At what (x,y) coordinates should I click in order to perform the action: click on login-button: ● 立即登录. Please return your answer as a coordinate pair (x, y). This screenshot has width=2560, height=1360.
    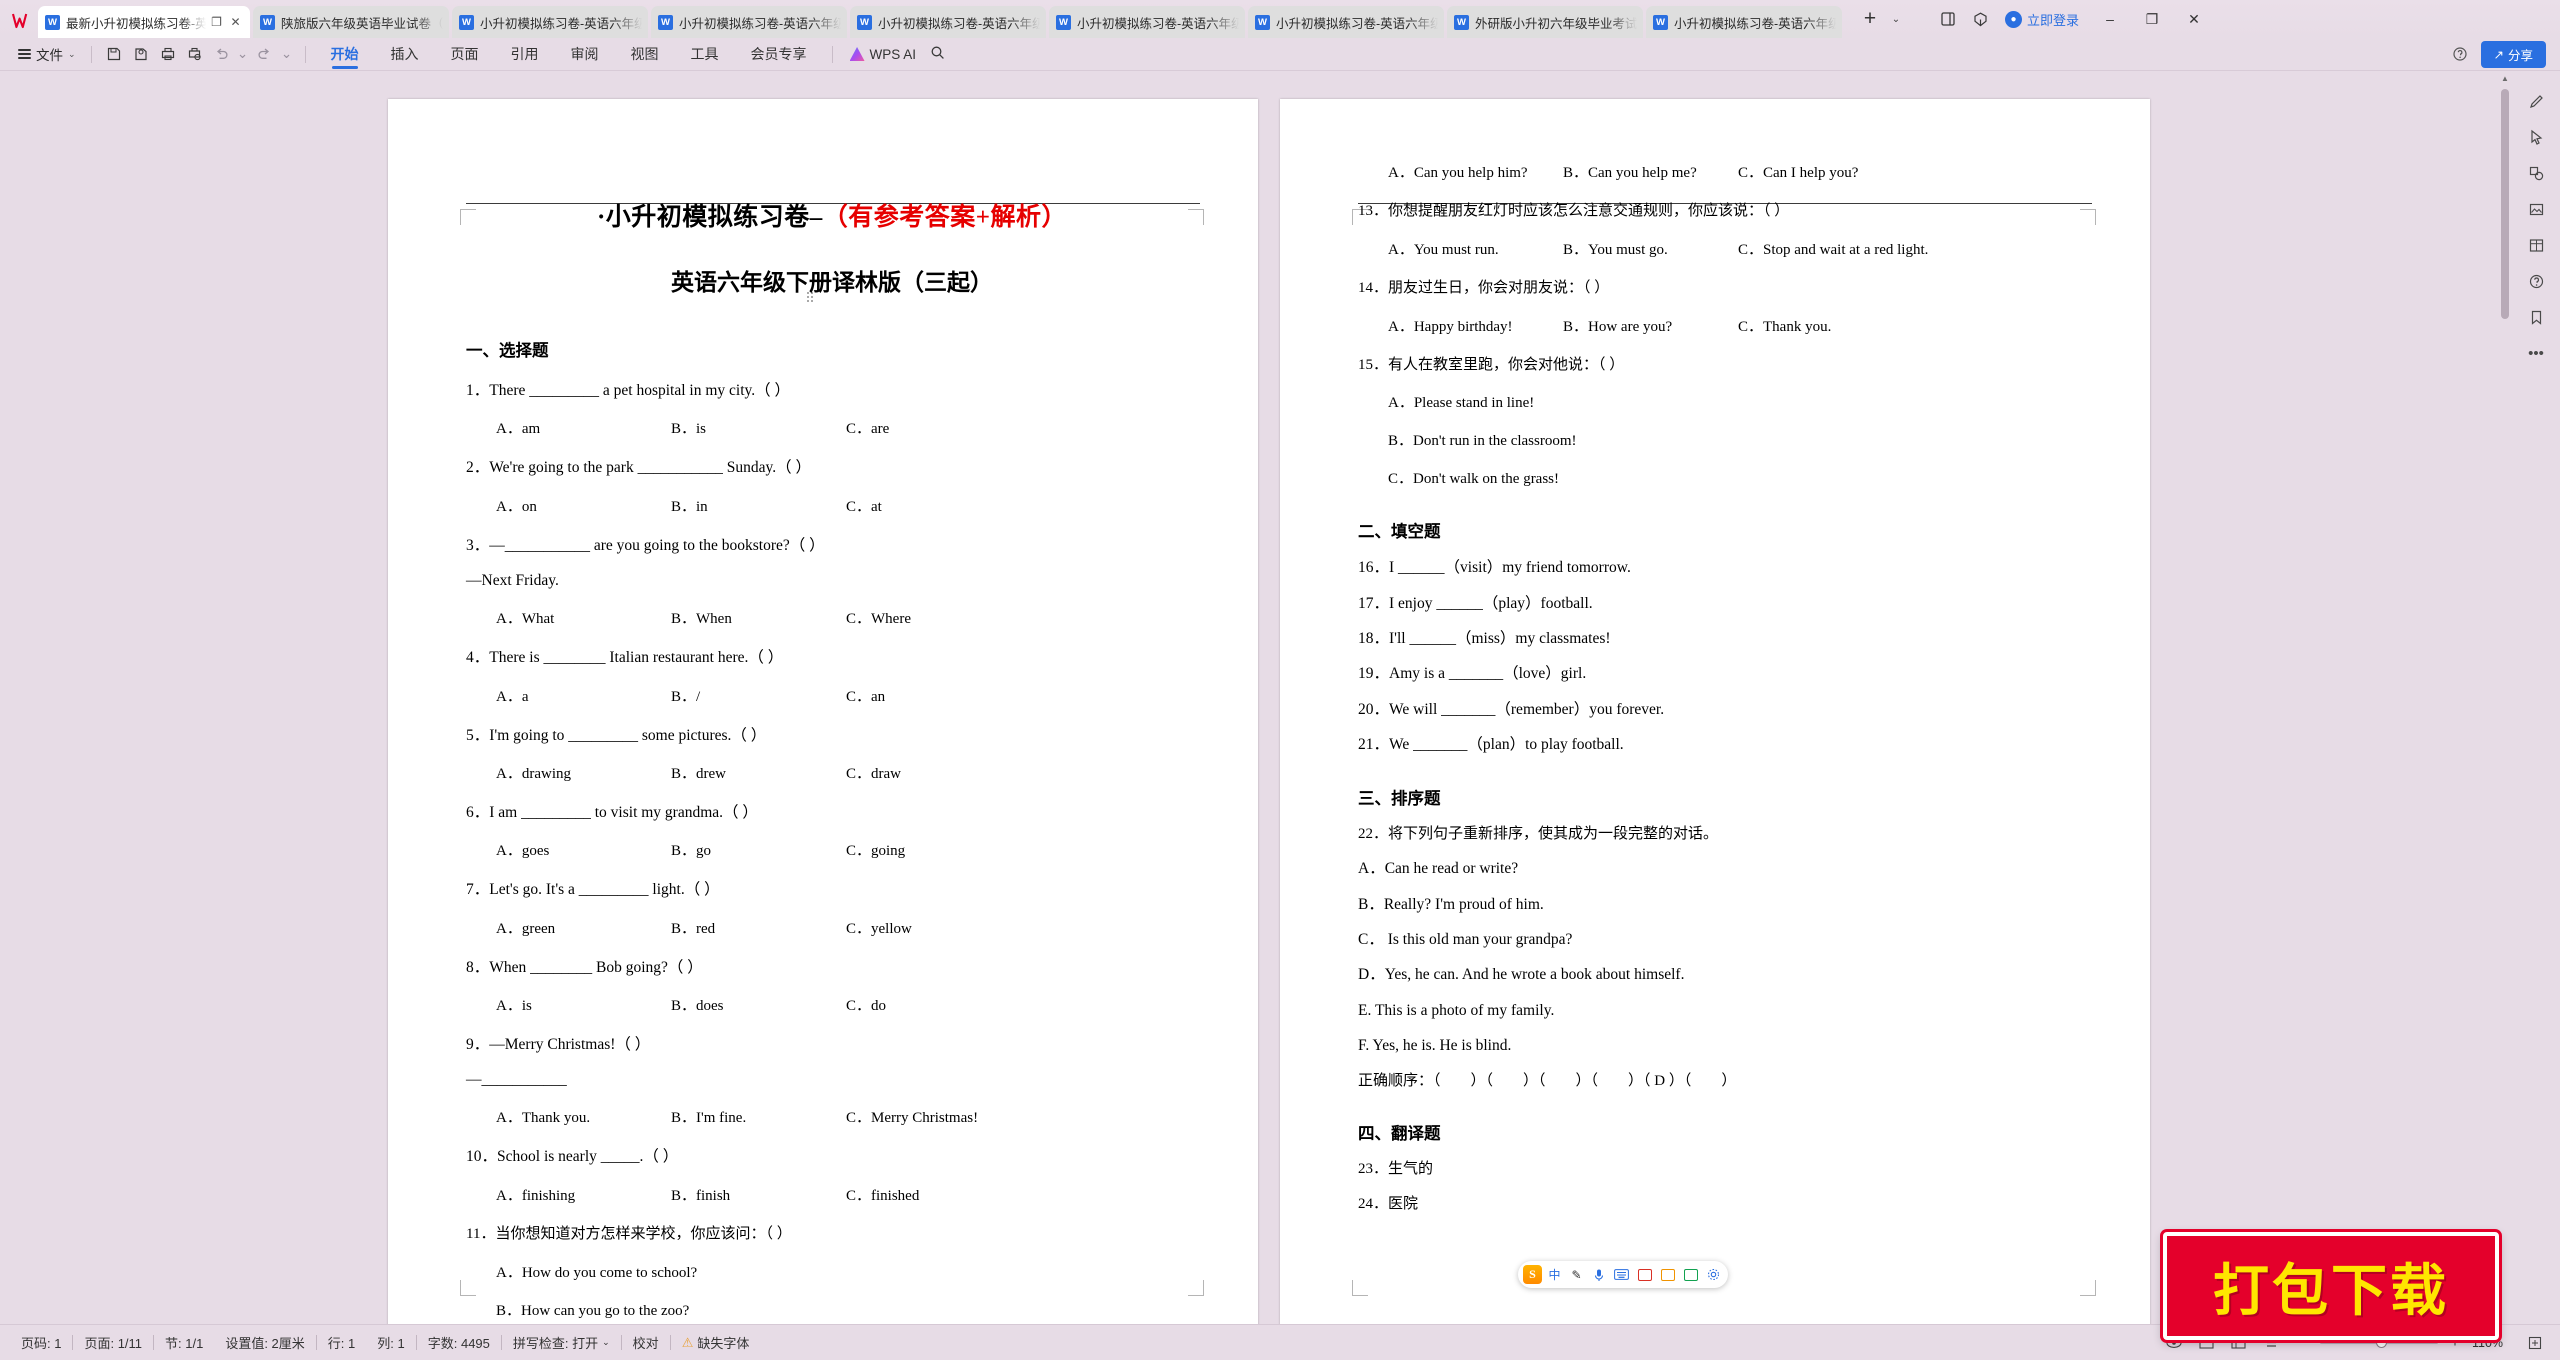
    Looking at the image, I should click on (2042, 19).